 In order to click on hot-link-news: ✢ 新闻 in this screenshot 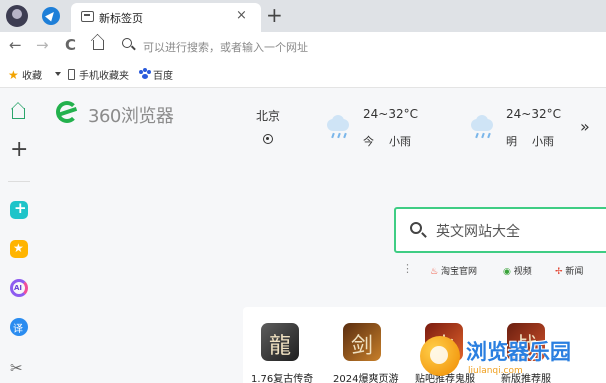, I will do `click(569, 270)`.